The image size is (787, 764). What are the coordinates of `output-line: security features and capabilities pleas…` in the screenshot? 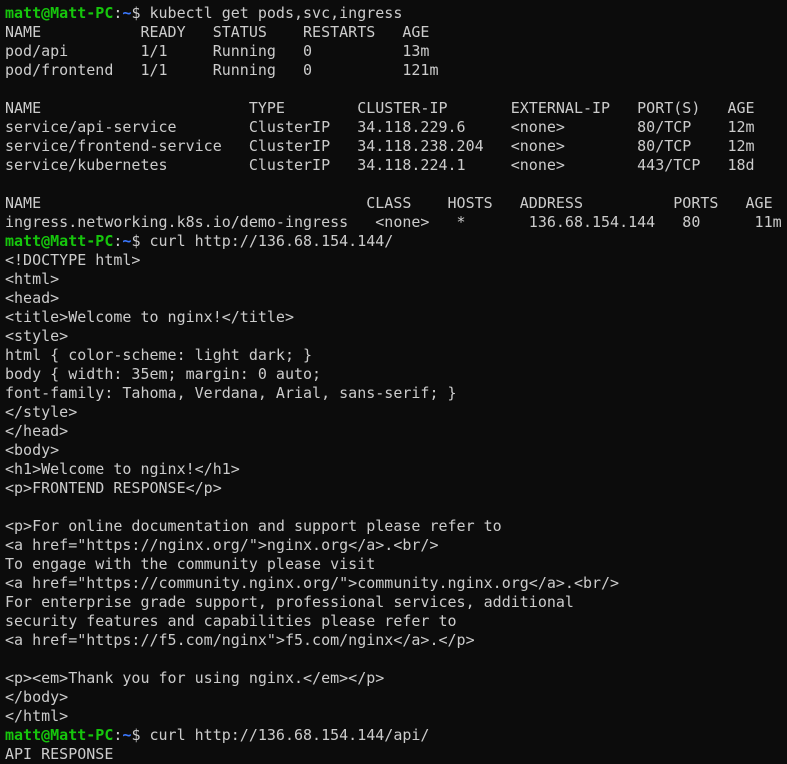 It's located at (231, 621).